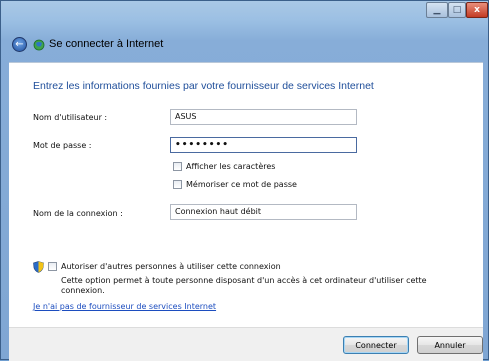 Image resolution: width=489 pixels, height=361 pixels. What do you see at coordinates (177, 166) in the screenshot?
I see `show-characters-checkbox` at bounding box center [177, 166].